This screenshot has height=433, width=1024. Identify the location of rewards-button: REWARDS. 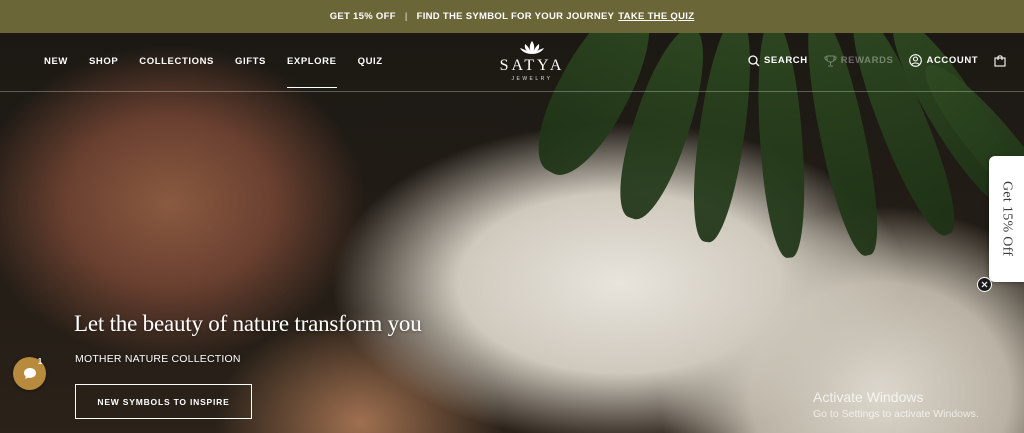
(859, 61).